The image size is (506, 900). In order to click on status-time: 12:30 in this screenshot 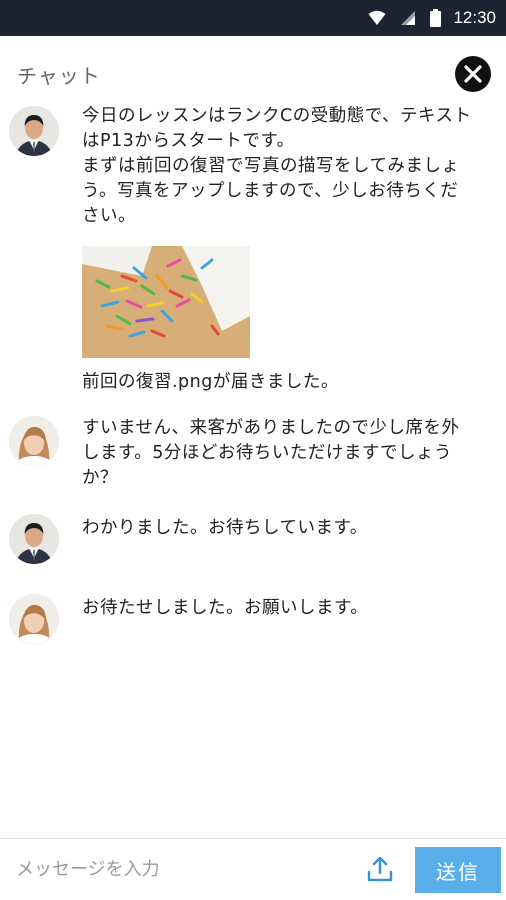, I will do `click(474, 17)`.